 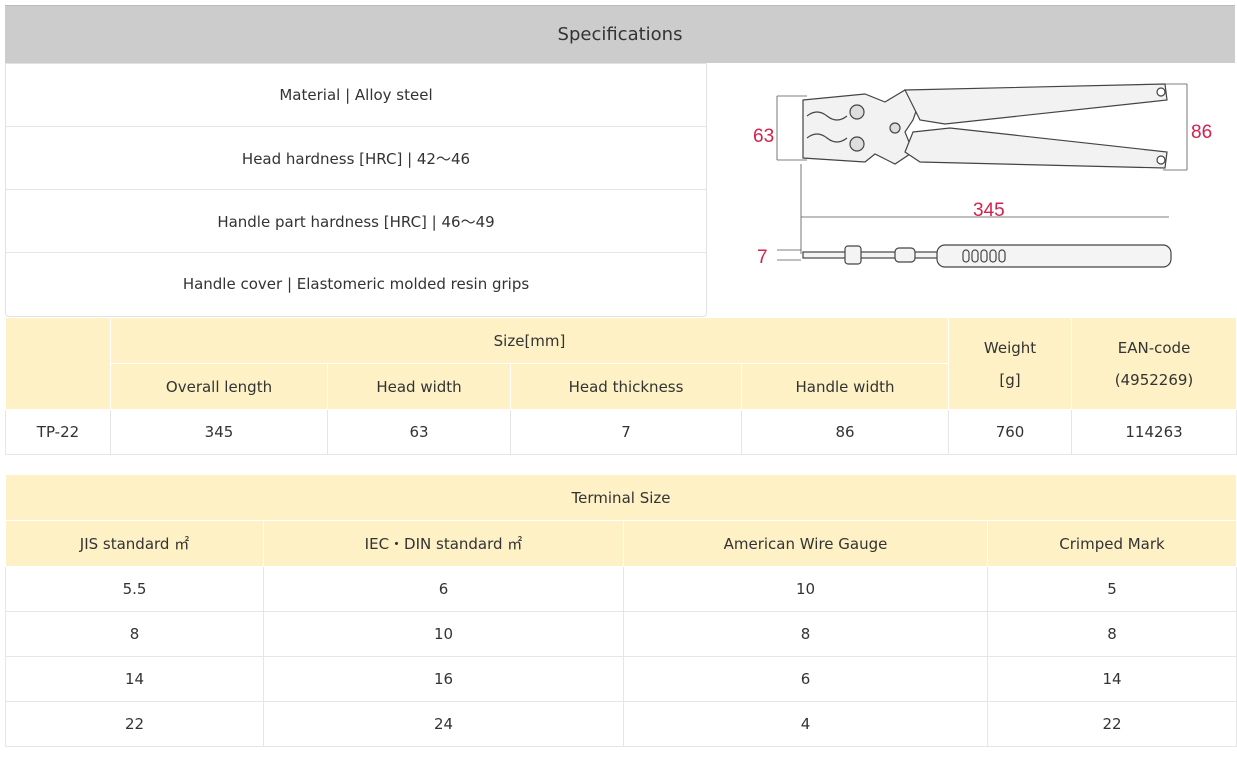 I want to click on jis-cell: 14, so click(x=134, y=679).